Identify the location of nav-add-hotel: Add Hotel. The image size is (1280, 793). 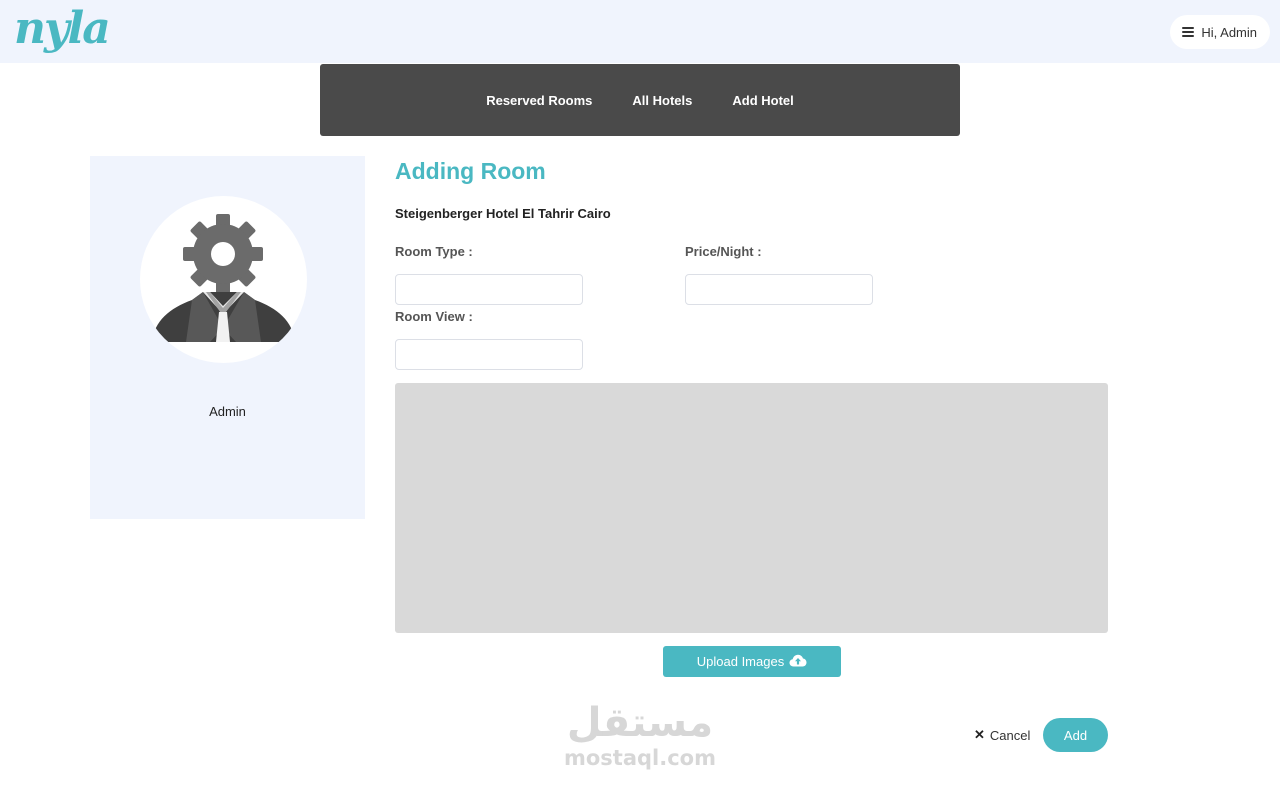
(762, 100).